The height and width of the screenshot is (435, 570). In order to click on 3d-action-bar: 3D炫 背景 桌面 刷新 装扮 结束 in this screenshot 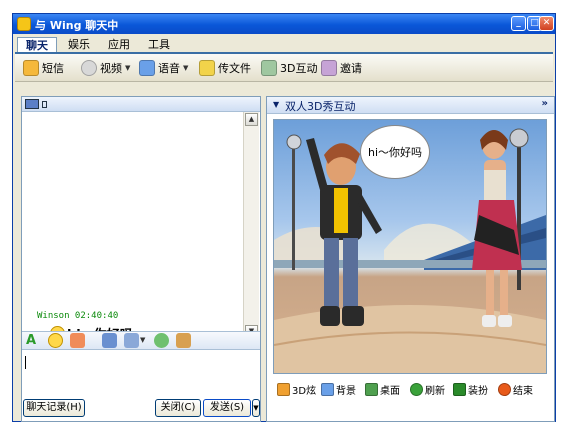, I will do `click(410, 390)`.